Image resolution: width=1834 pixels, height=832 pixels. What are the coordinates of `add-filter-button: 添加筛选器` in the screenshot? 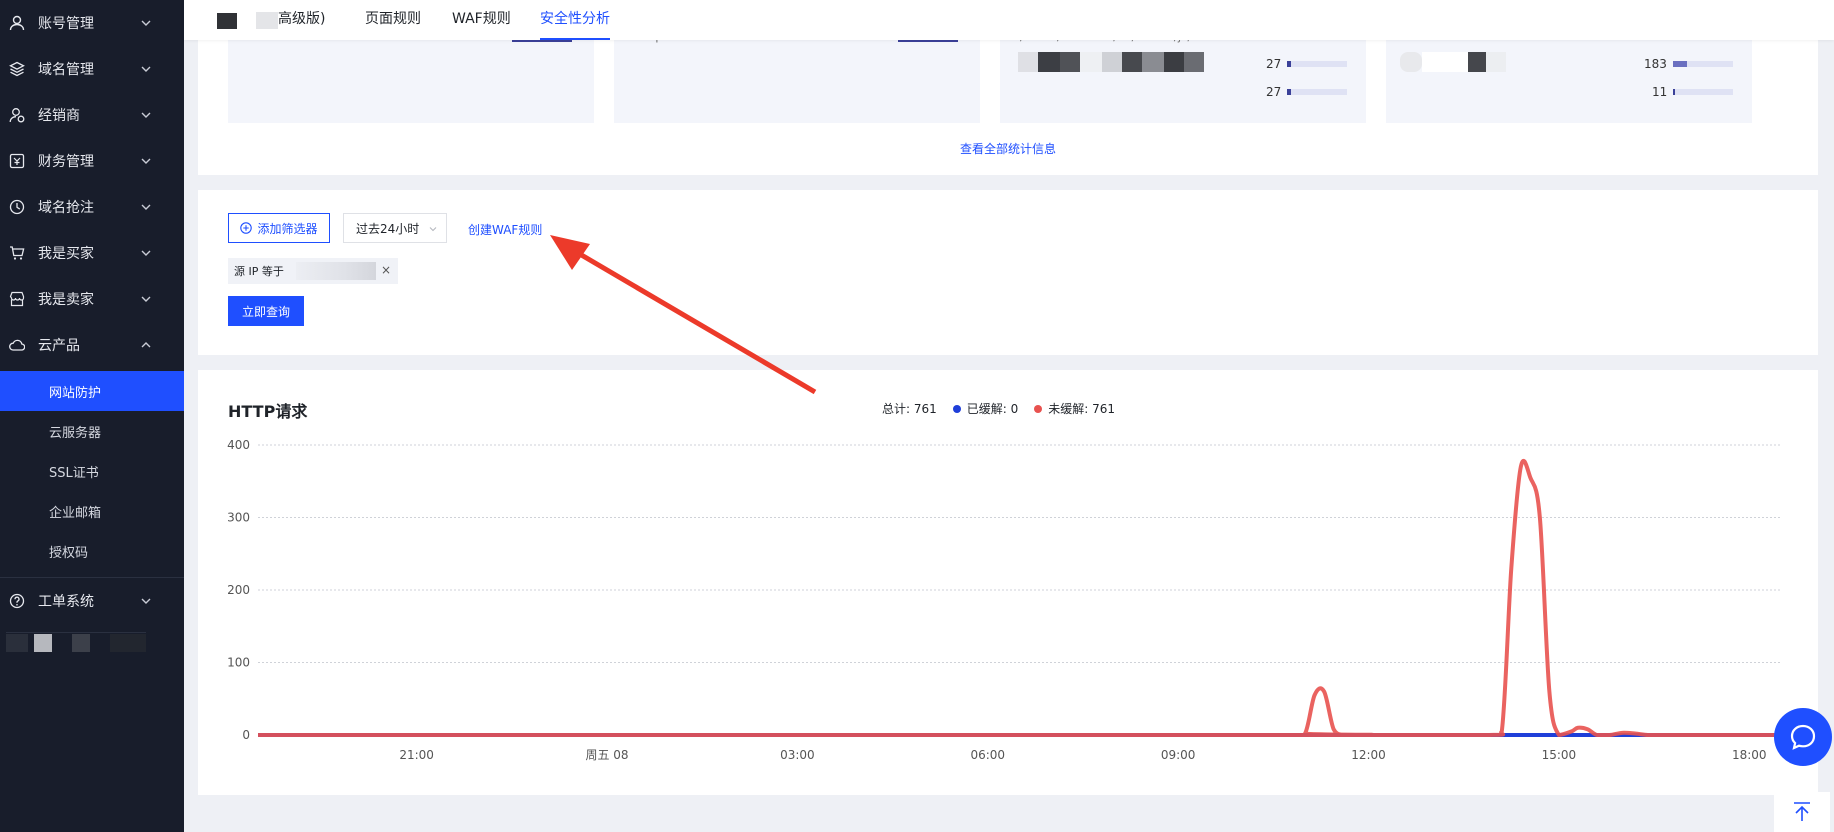 It's located at (279, 228).